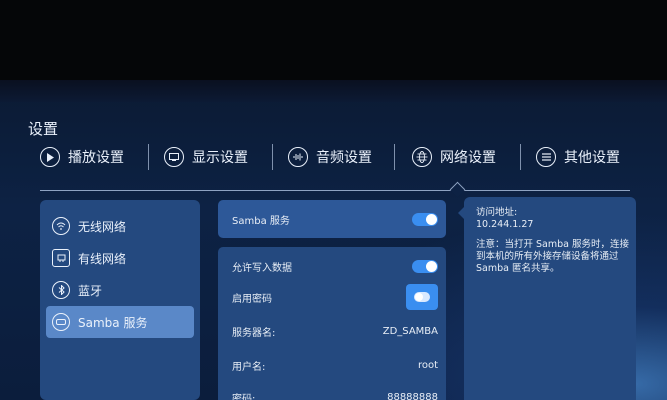  What do you see at coordinates (427, 365) in the screenshot?
I see `username-value: root` at bounding box center [427, 365].